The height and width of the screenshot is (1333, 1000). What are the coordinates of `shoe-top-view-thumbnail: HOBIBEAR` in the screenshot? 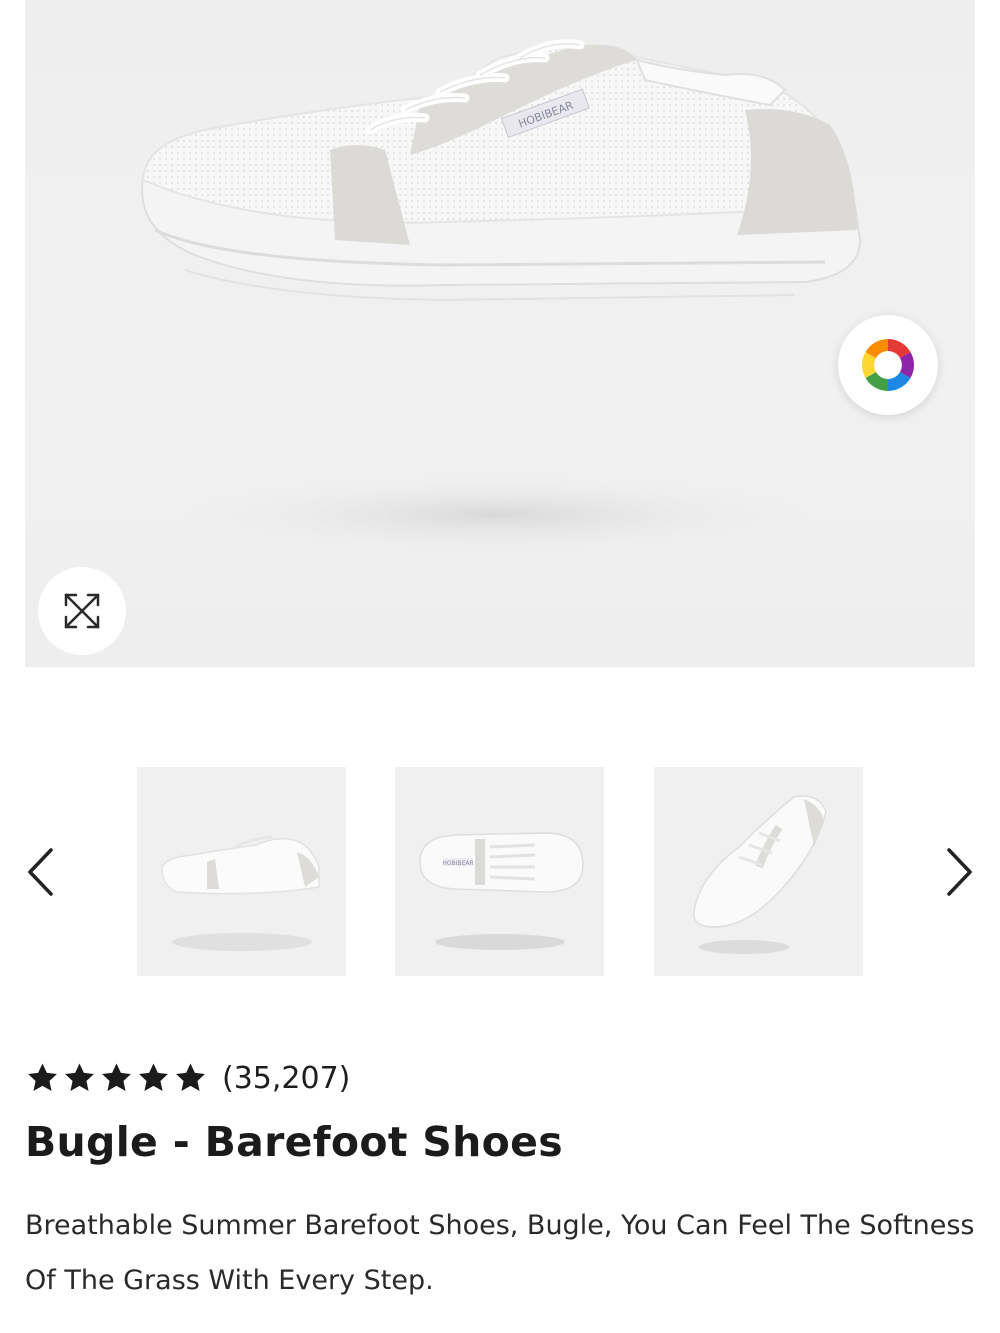 It's located at (501, 891).